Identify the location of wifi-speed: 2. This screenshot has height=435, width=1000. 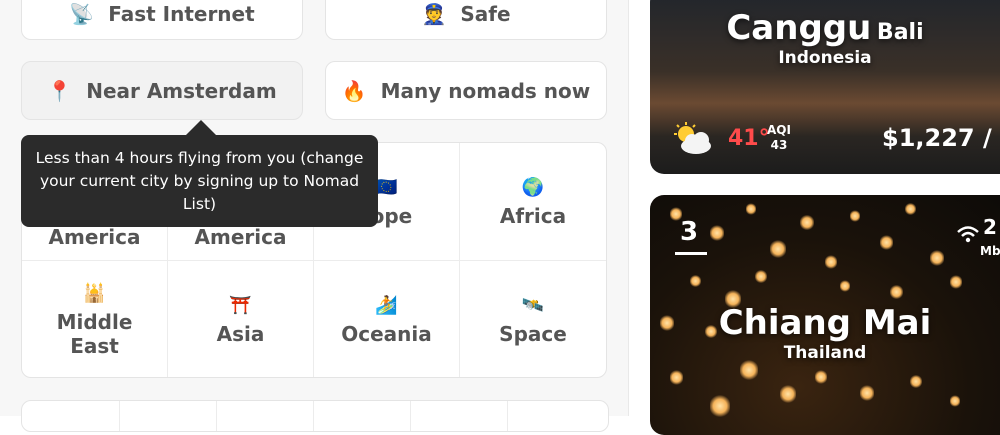
(990, 227).